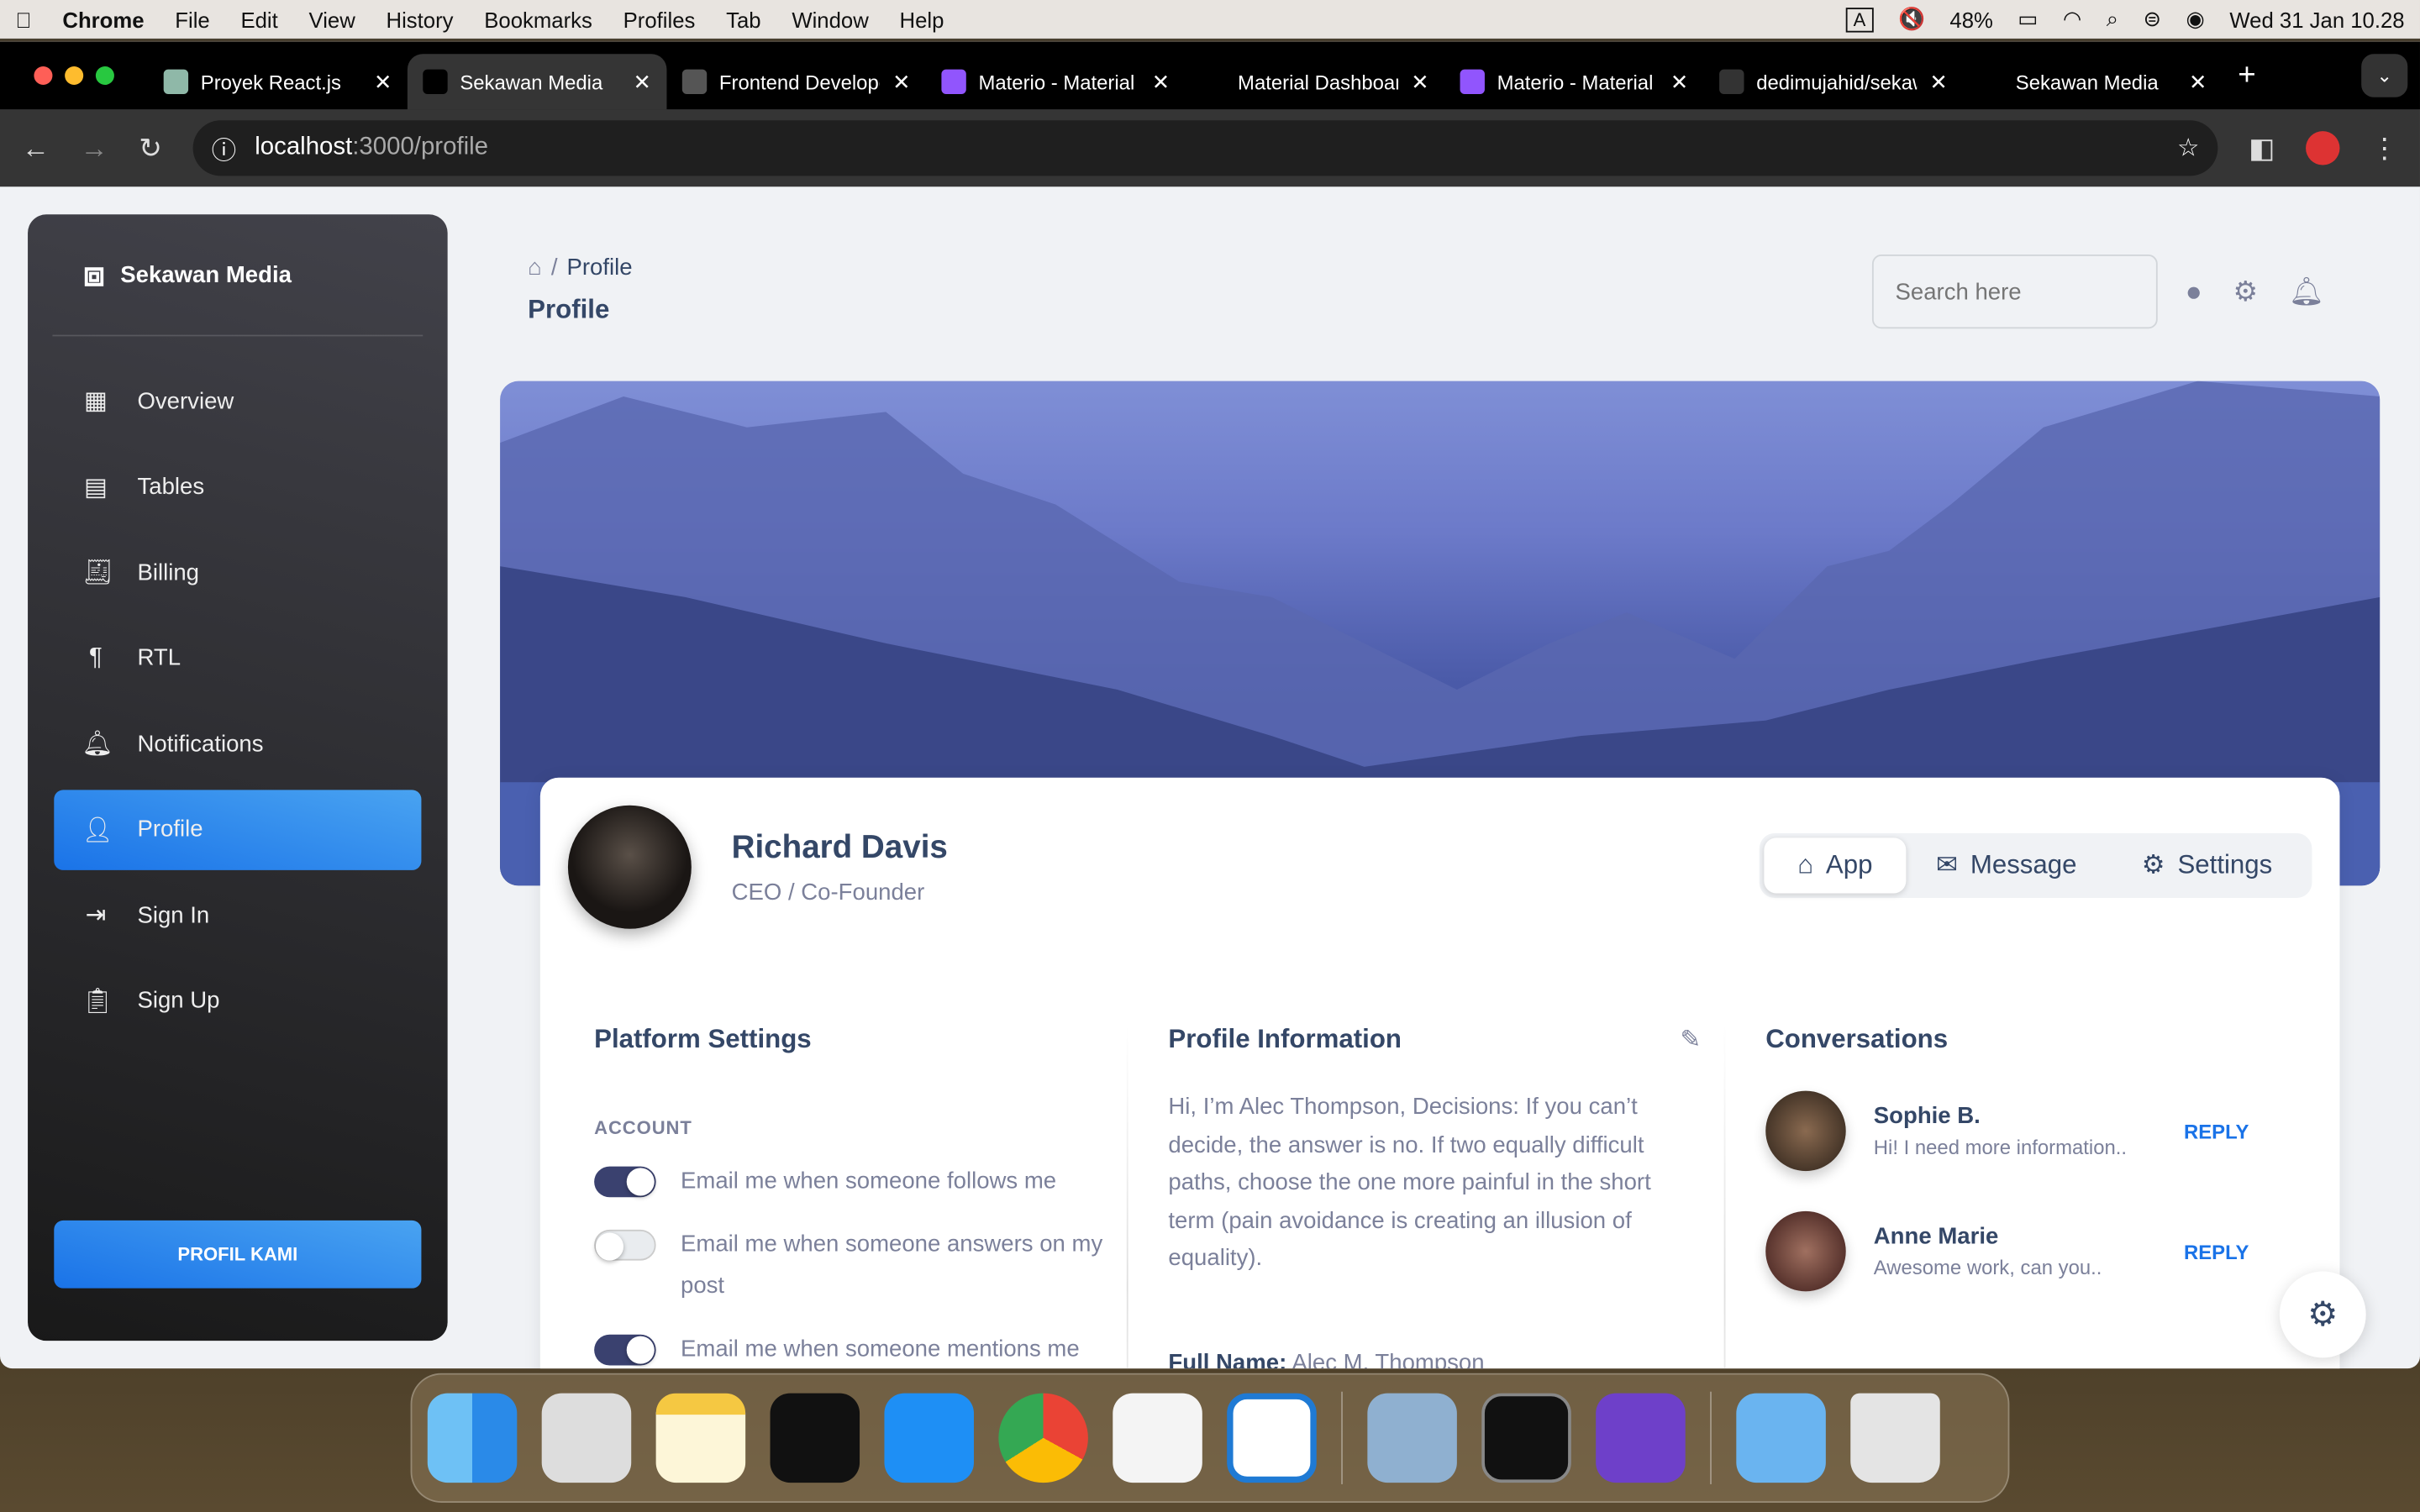  Describe the element at coordinates (2207, 865) in the screenshot. I see `tab-settings: ⚙ Settings` at that location.